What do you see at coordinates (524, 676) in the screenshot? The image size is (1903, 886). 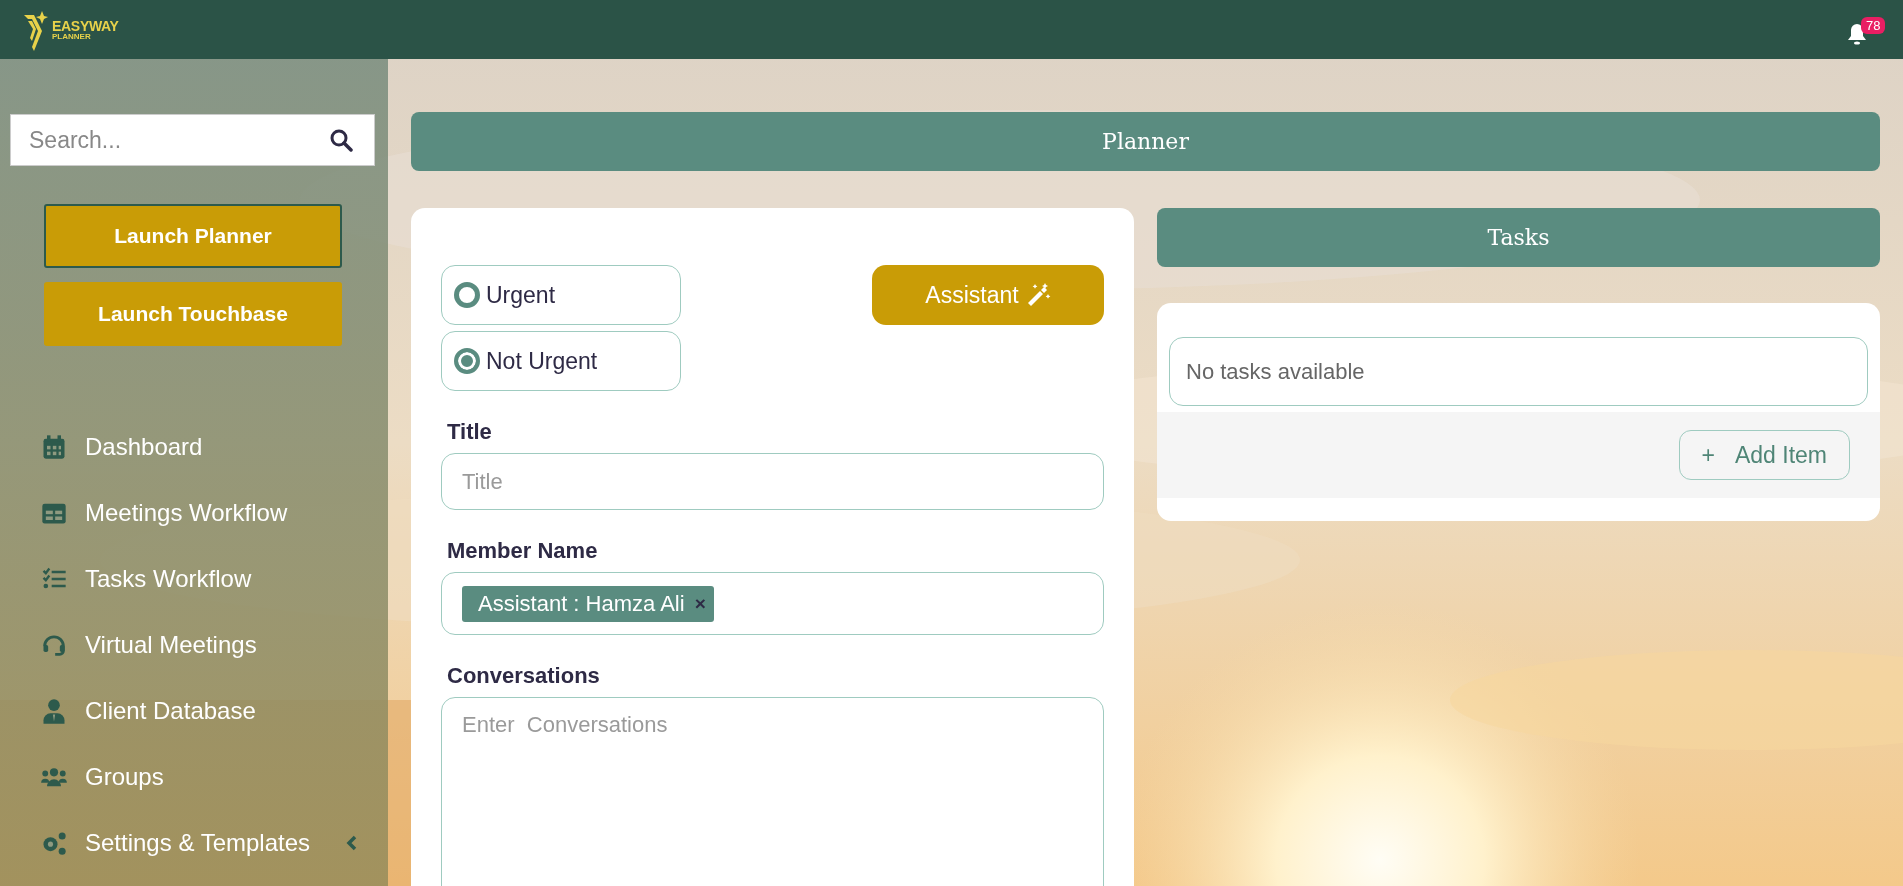 I see `field-label: Conversations` at bounding box center [524, 676].